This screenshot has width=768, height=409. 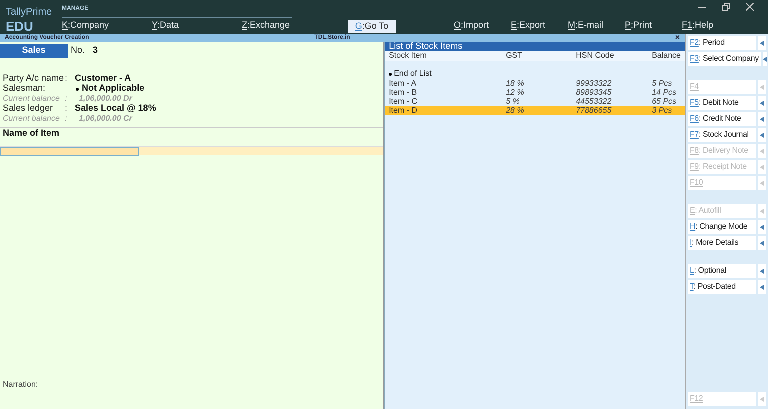 What do you see at coordinates (535, 92) in the screenshot?
I see `list-row: Item - B 12 % 89893345 14 Pcs` at bounding box center [535, 92].